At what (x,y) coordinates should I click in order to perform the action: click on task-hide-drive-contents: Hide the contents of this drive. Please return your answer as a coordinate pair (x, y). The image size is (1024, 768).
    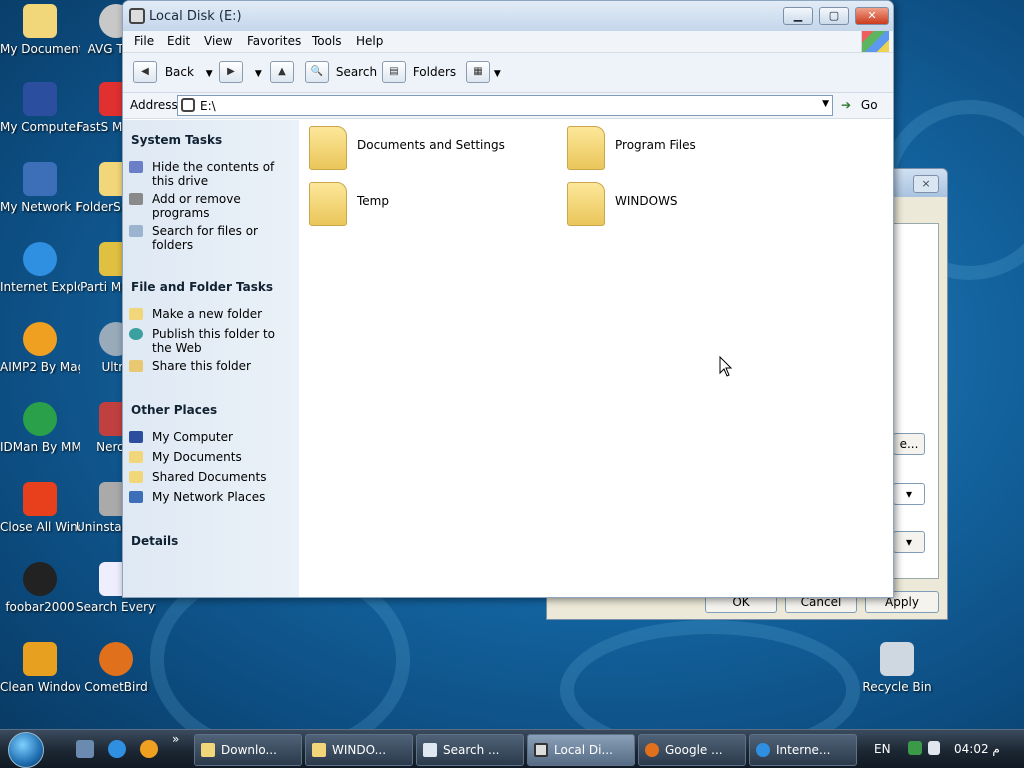
    Looking at the image, I should click on (212, 174).